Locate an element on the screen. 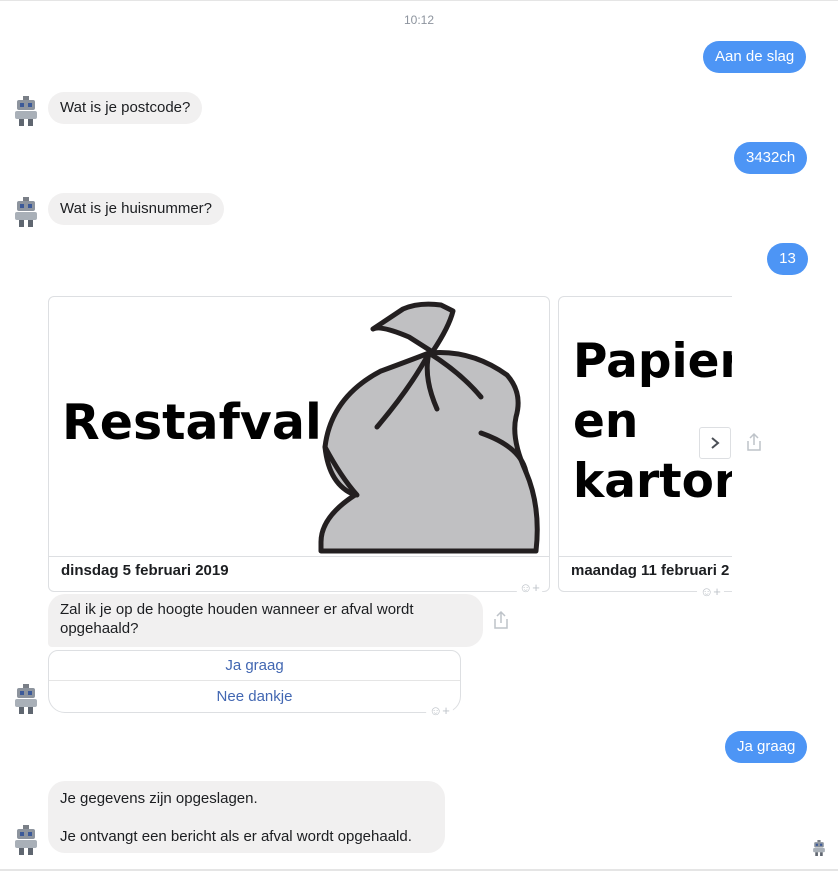 The width and height of the screenshot is (838, 871). outgoing-message: 3432ch is located at coordinates (771, 158).